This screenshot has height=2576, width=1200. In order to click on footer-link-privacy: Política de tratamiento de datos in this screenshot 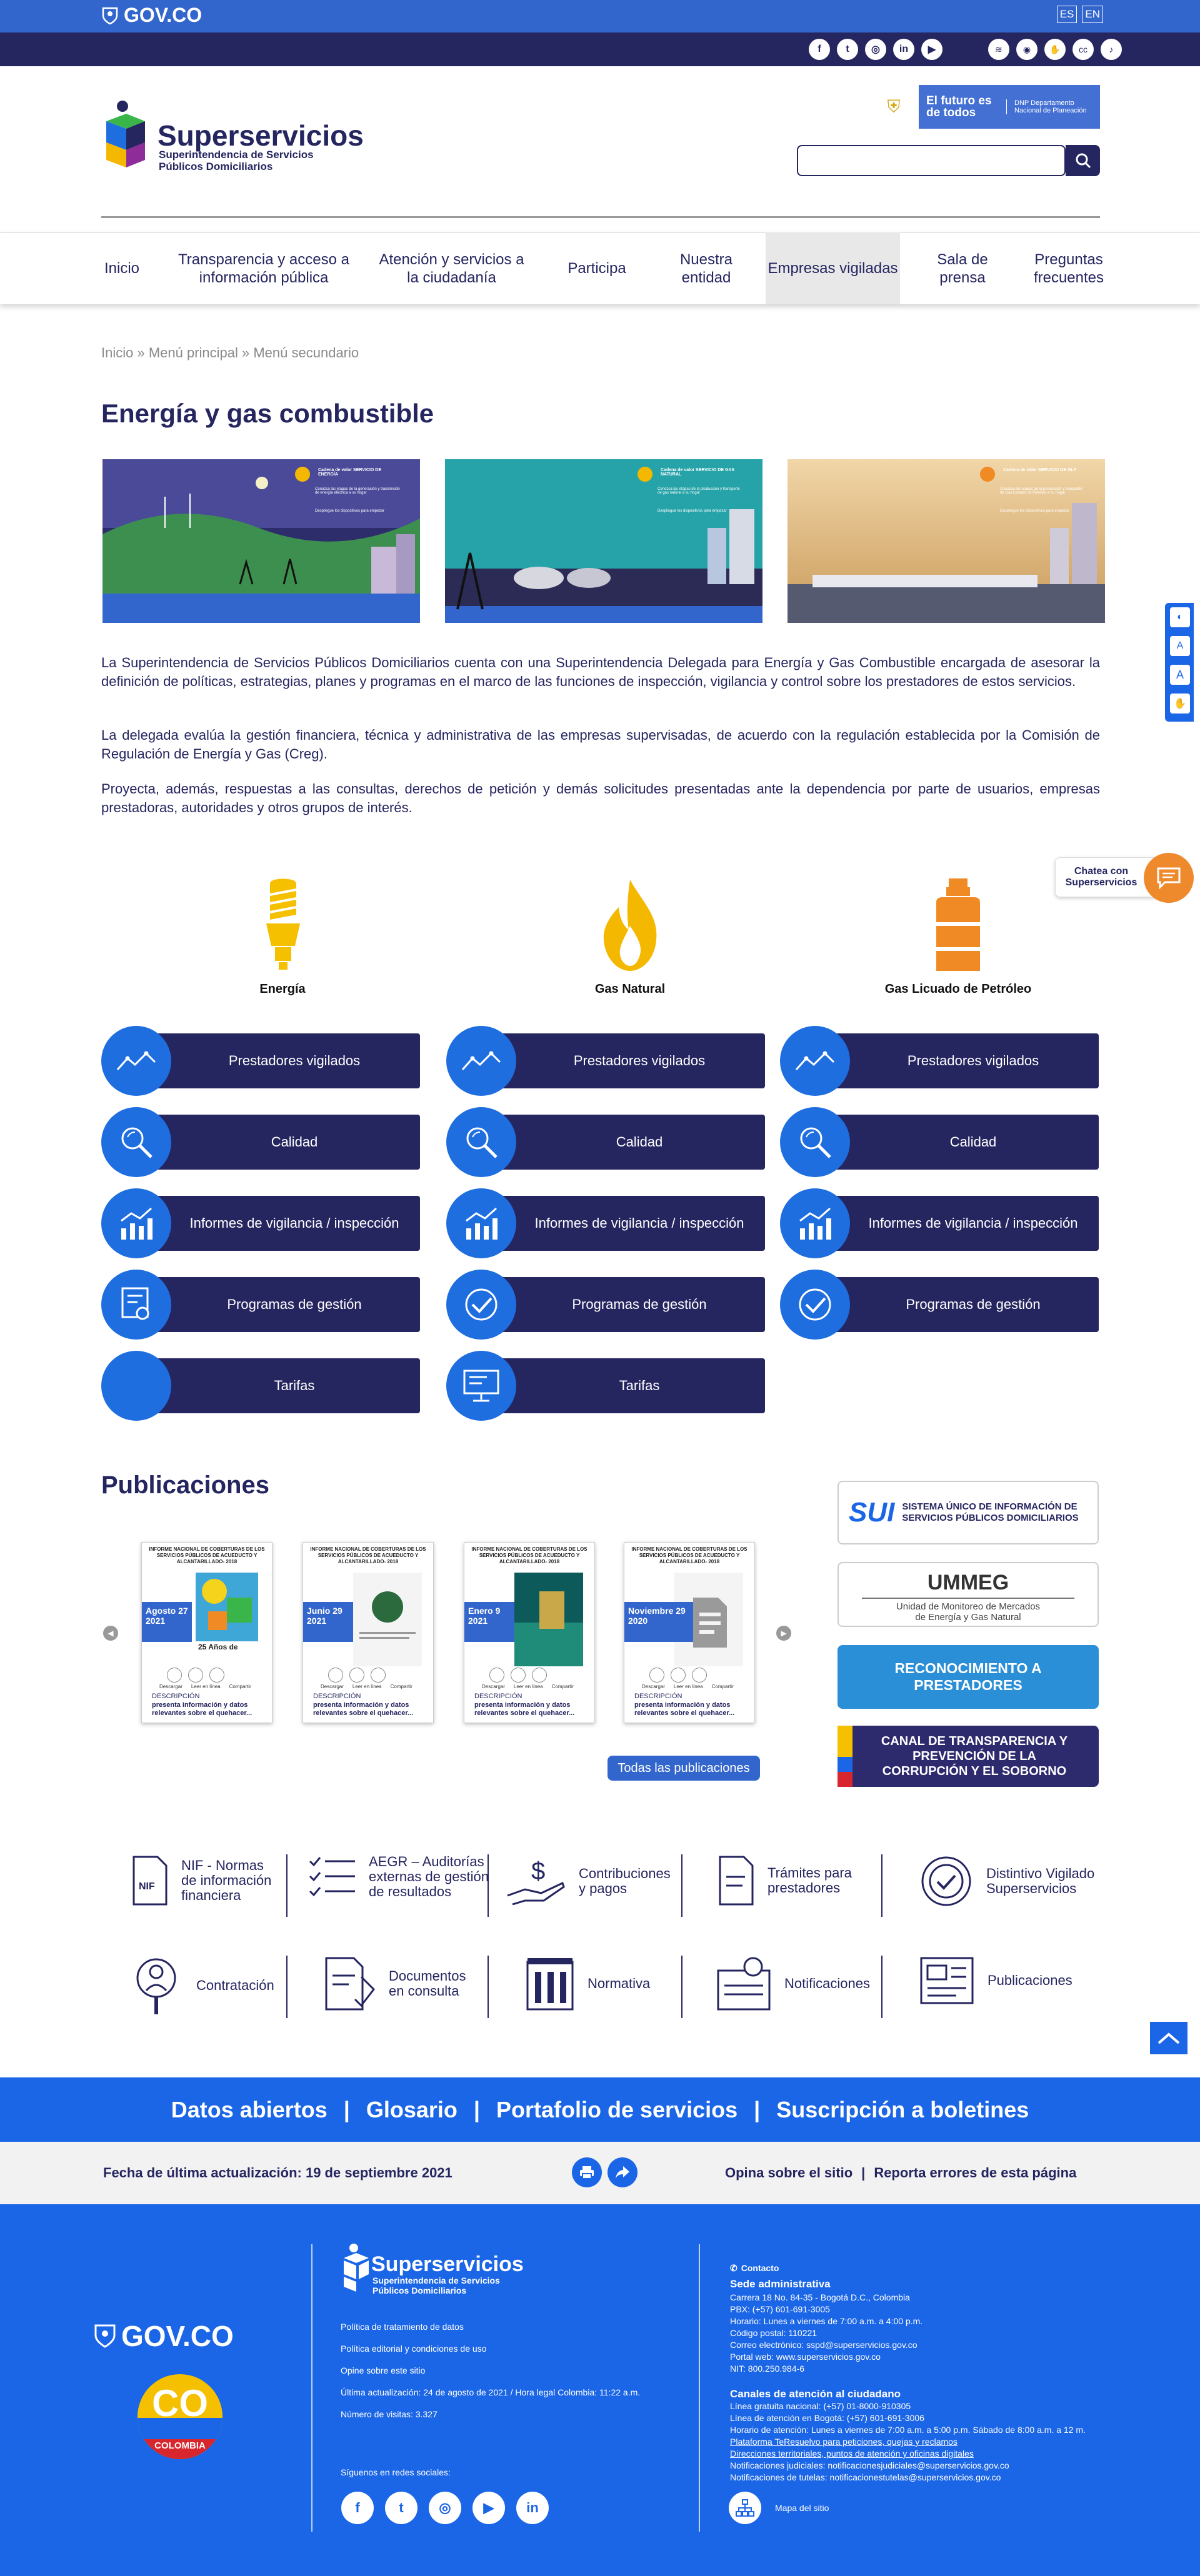, I will do `click(402, 2326)`.